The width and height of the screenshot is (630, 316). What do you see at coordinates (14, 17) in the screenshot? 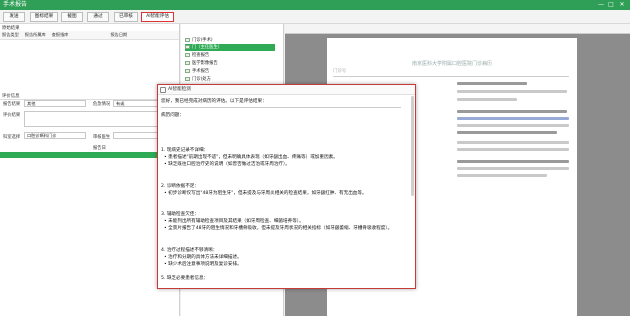
I see `send-button: 发送` at bounding box center [14, 17].